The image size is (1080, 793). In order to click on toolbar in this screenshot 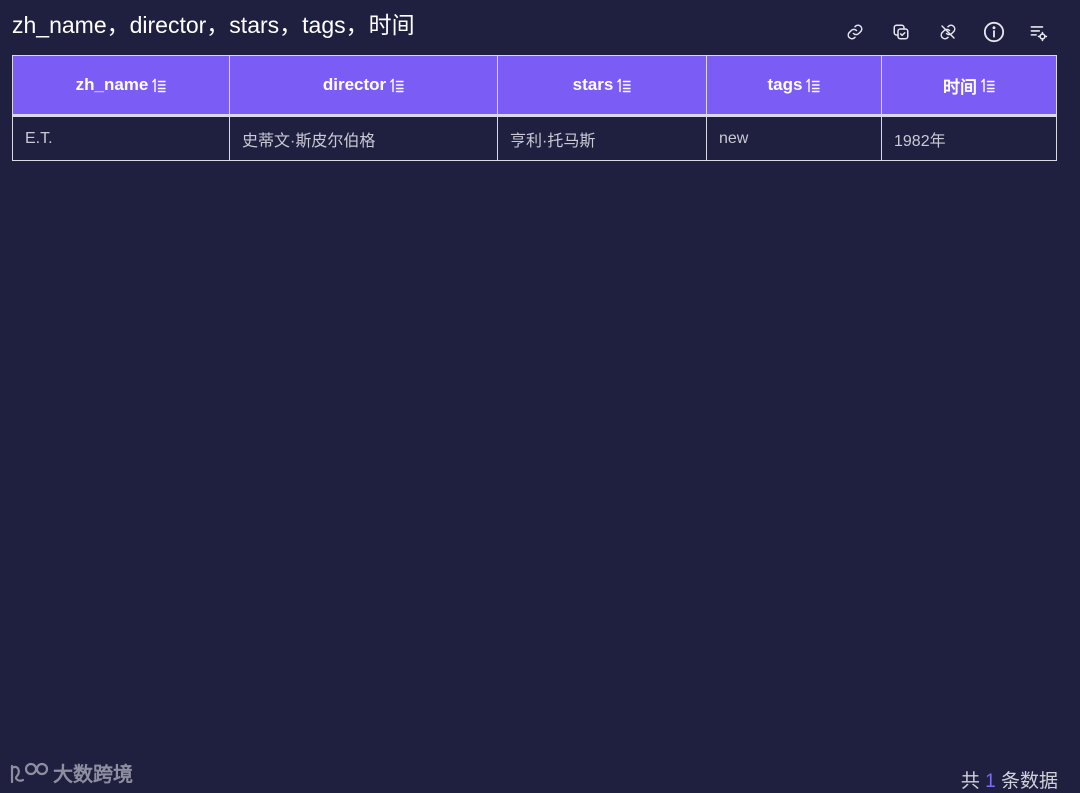, I will do `click(946, 32)`.